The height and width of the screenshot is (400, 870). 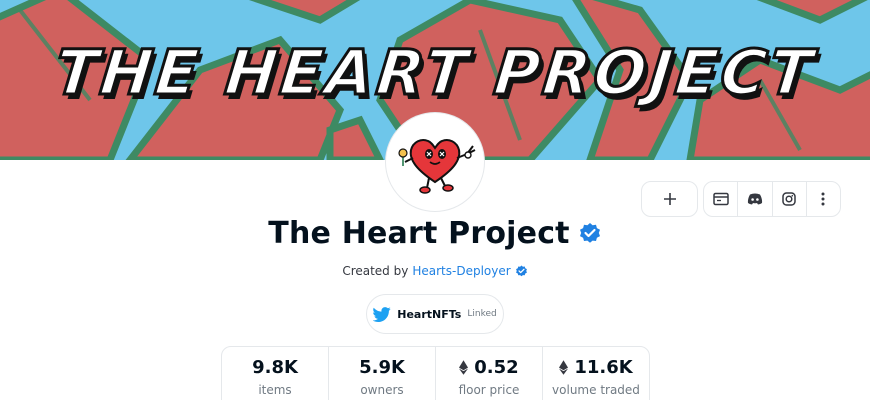 I want to click on created-by-label: Created by, so click(x=375, y=271).